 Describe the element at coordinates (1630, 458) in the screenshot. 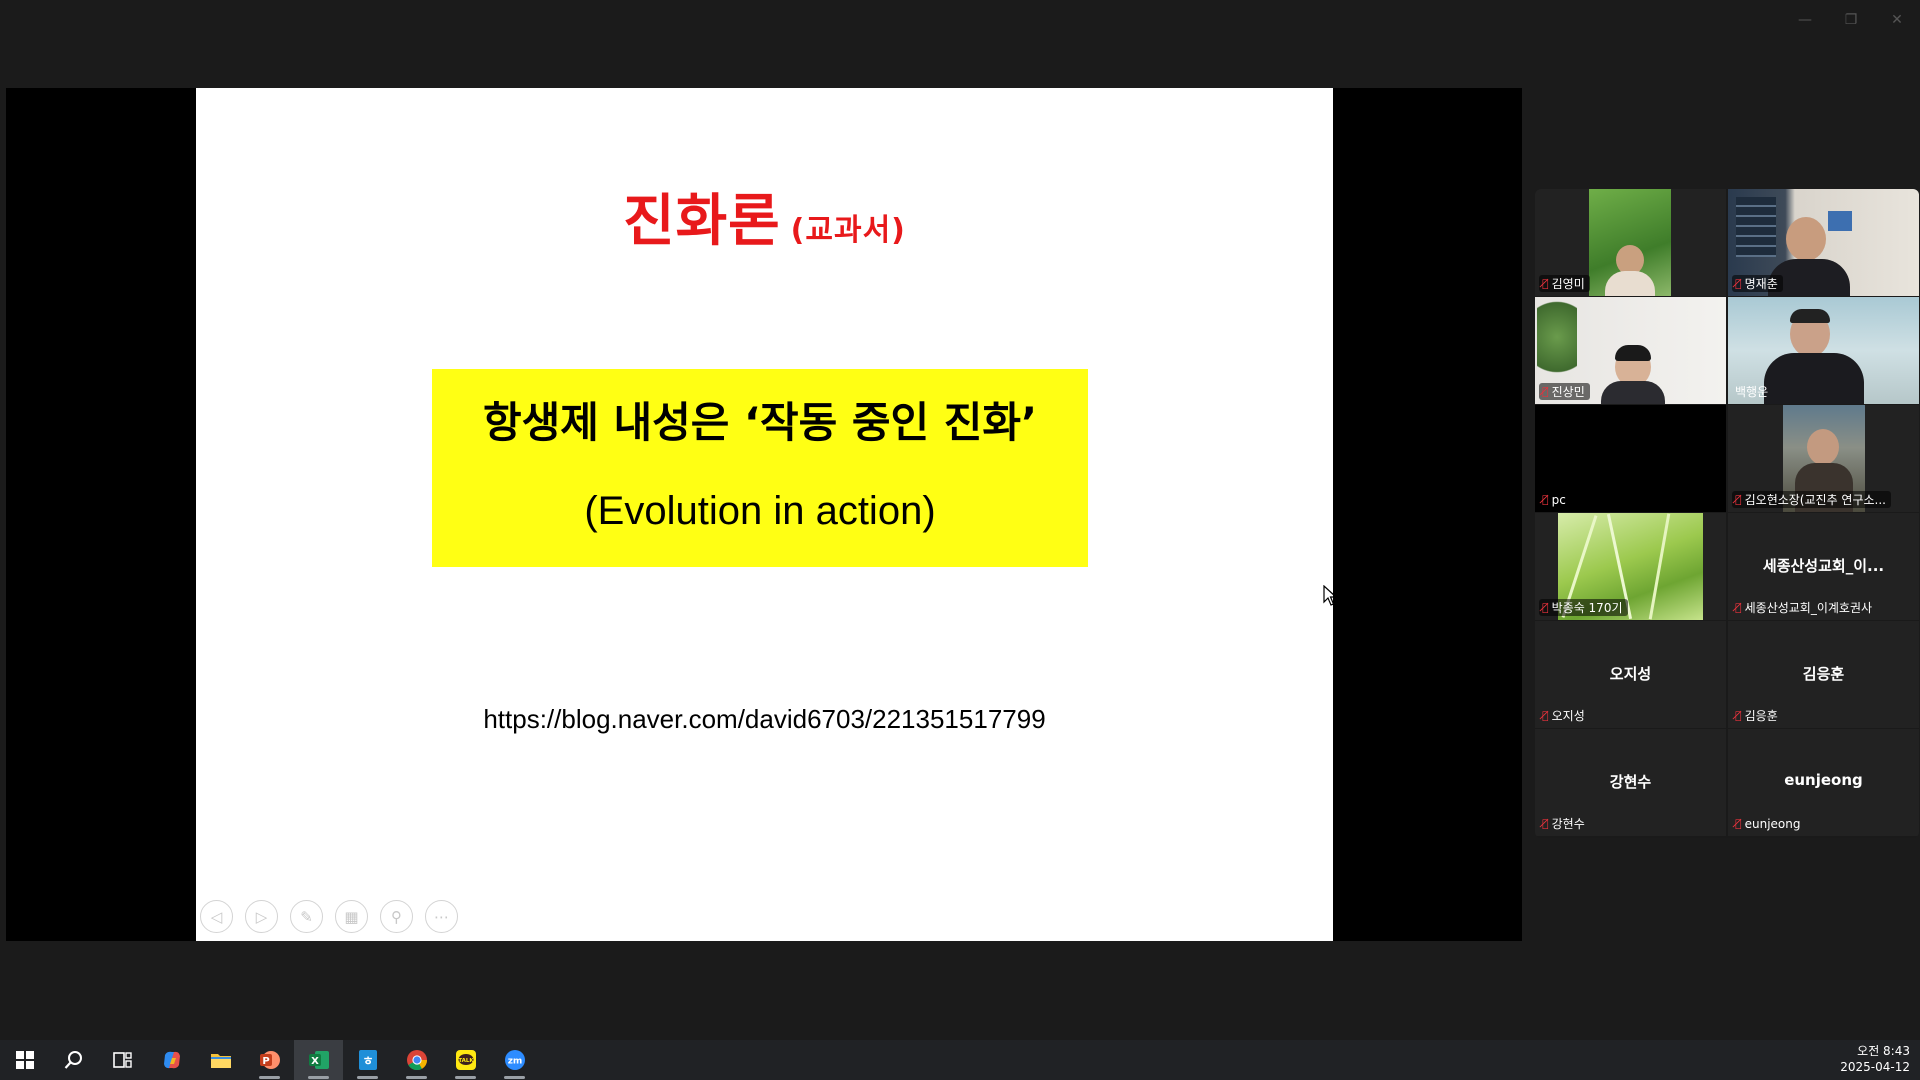

I see `participant-tile: 🎙̸ pc` at that location.